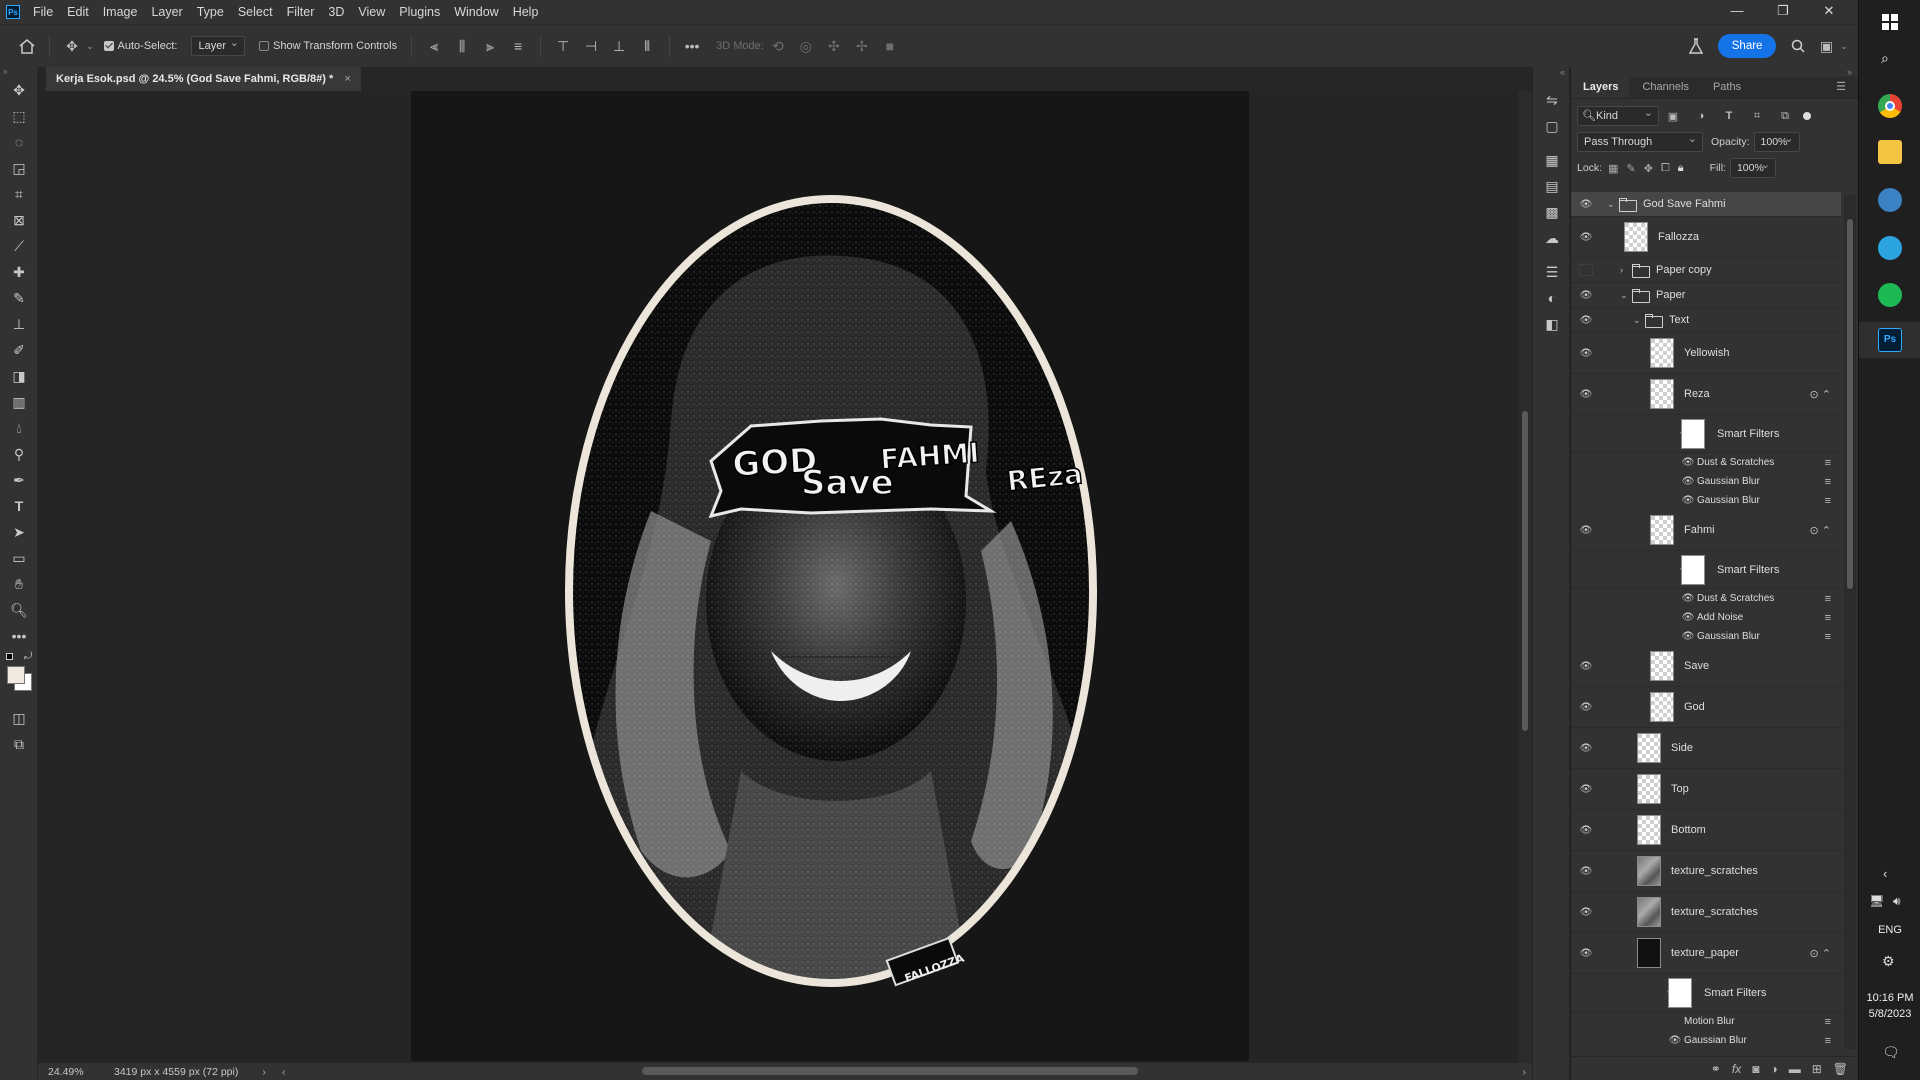 Image resolution: width=1920 pixels, height=1080 pixels. I want to click on 3d-camera-icon: ■, so click(890, 46).